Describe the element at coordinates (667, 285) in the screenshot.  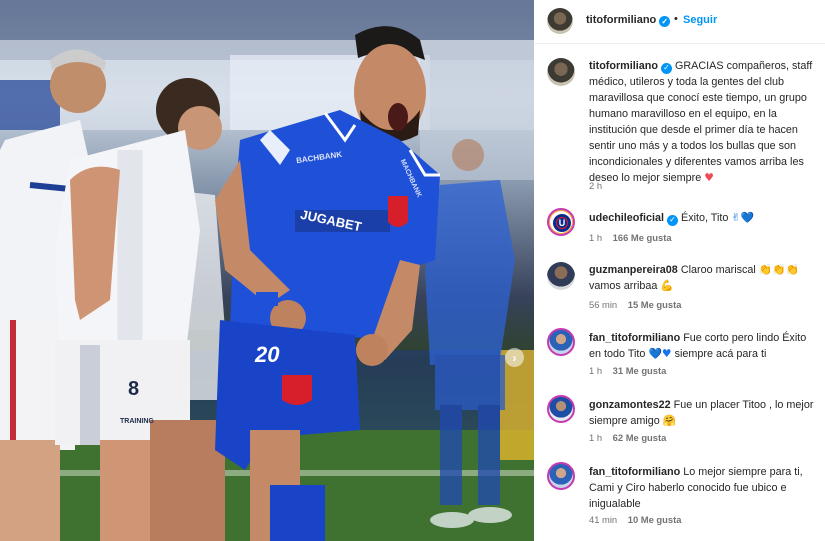
I see `flexed-biceps-icon: 💪` at that location.